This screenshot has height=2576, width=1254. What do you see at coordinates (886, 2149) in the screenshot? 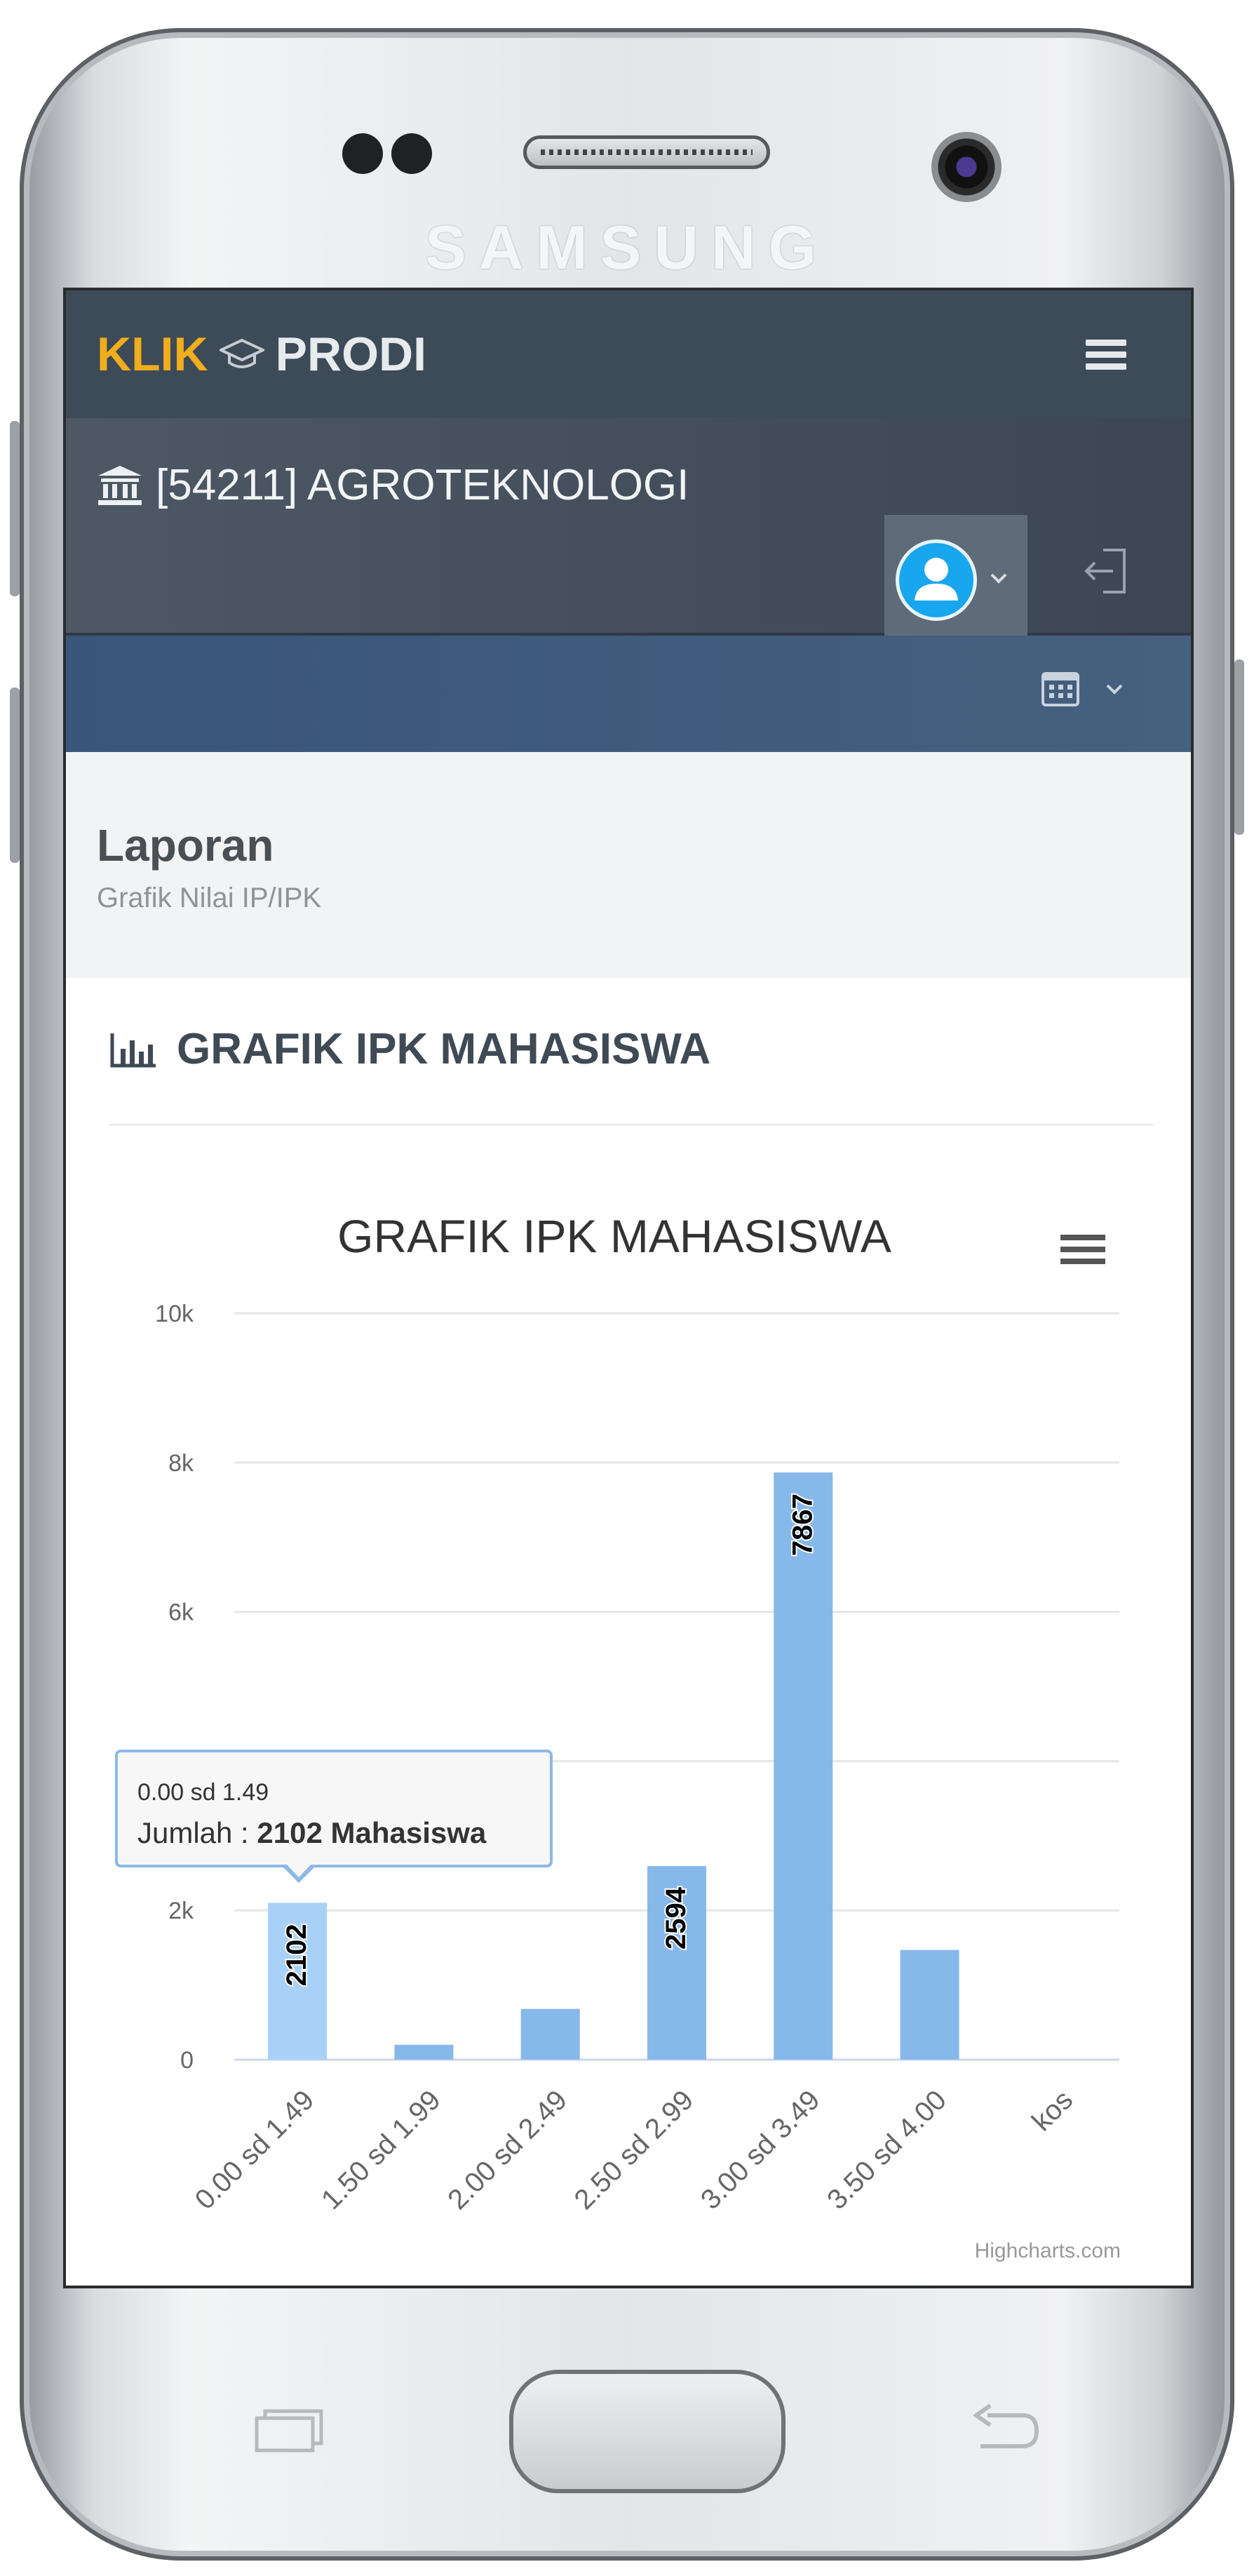
I see `x-category-label: 3.50 sd 4.00` at bounding box center [886, 2149].